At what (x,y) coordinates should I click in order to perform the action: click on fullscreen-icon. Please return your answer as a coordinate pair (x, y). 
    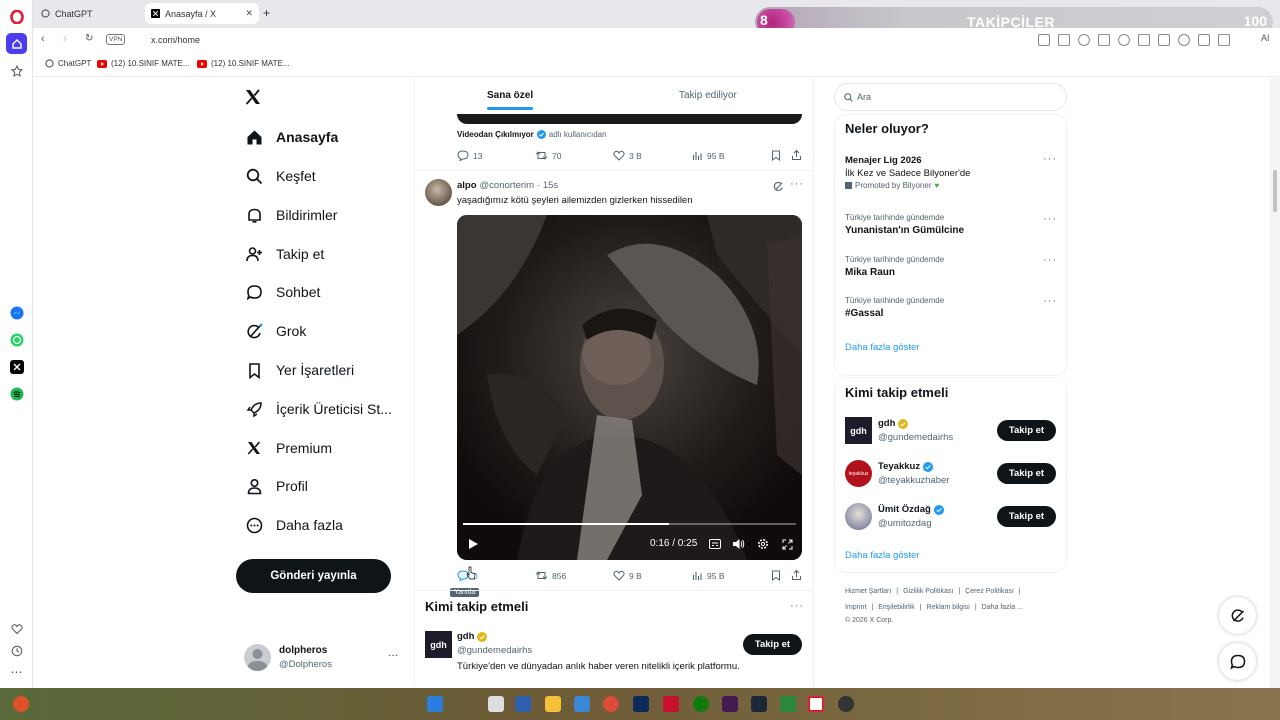
    Looking at the image, I should click on (787, 544).